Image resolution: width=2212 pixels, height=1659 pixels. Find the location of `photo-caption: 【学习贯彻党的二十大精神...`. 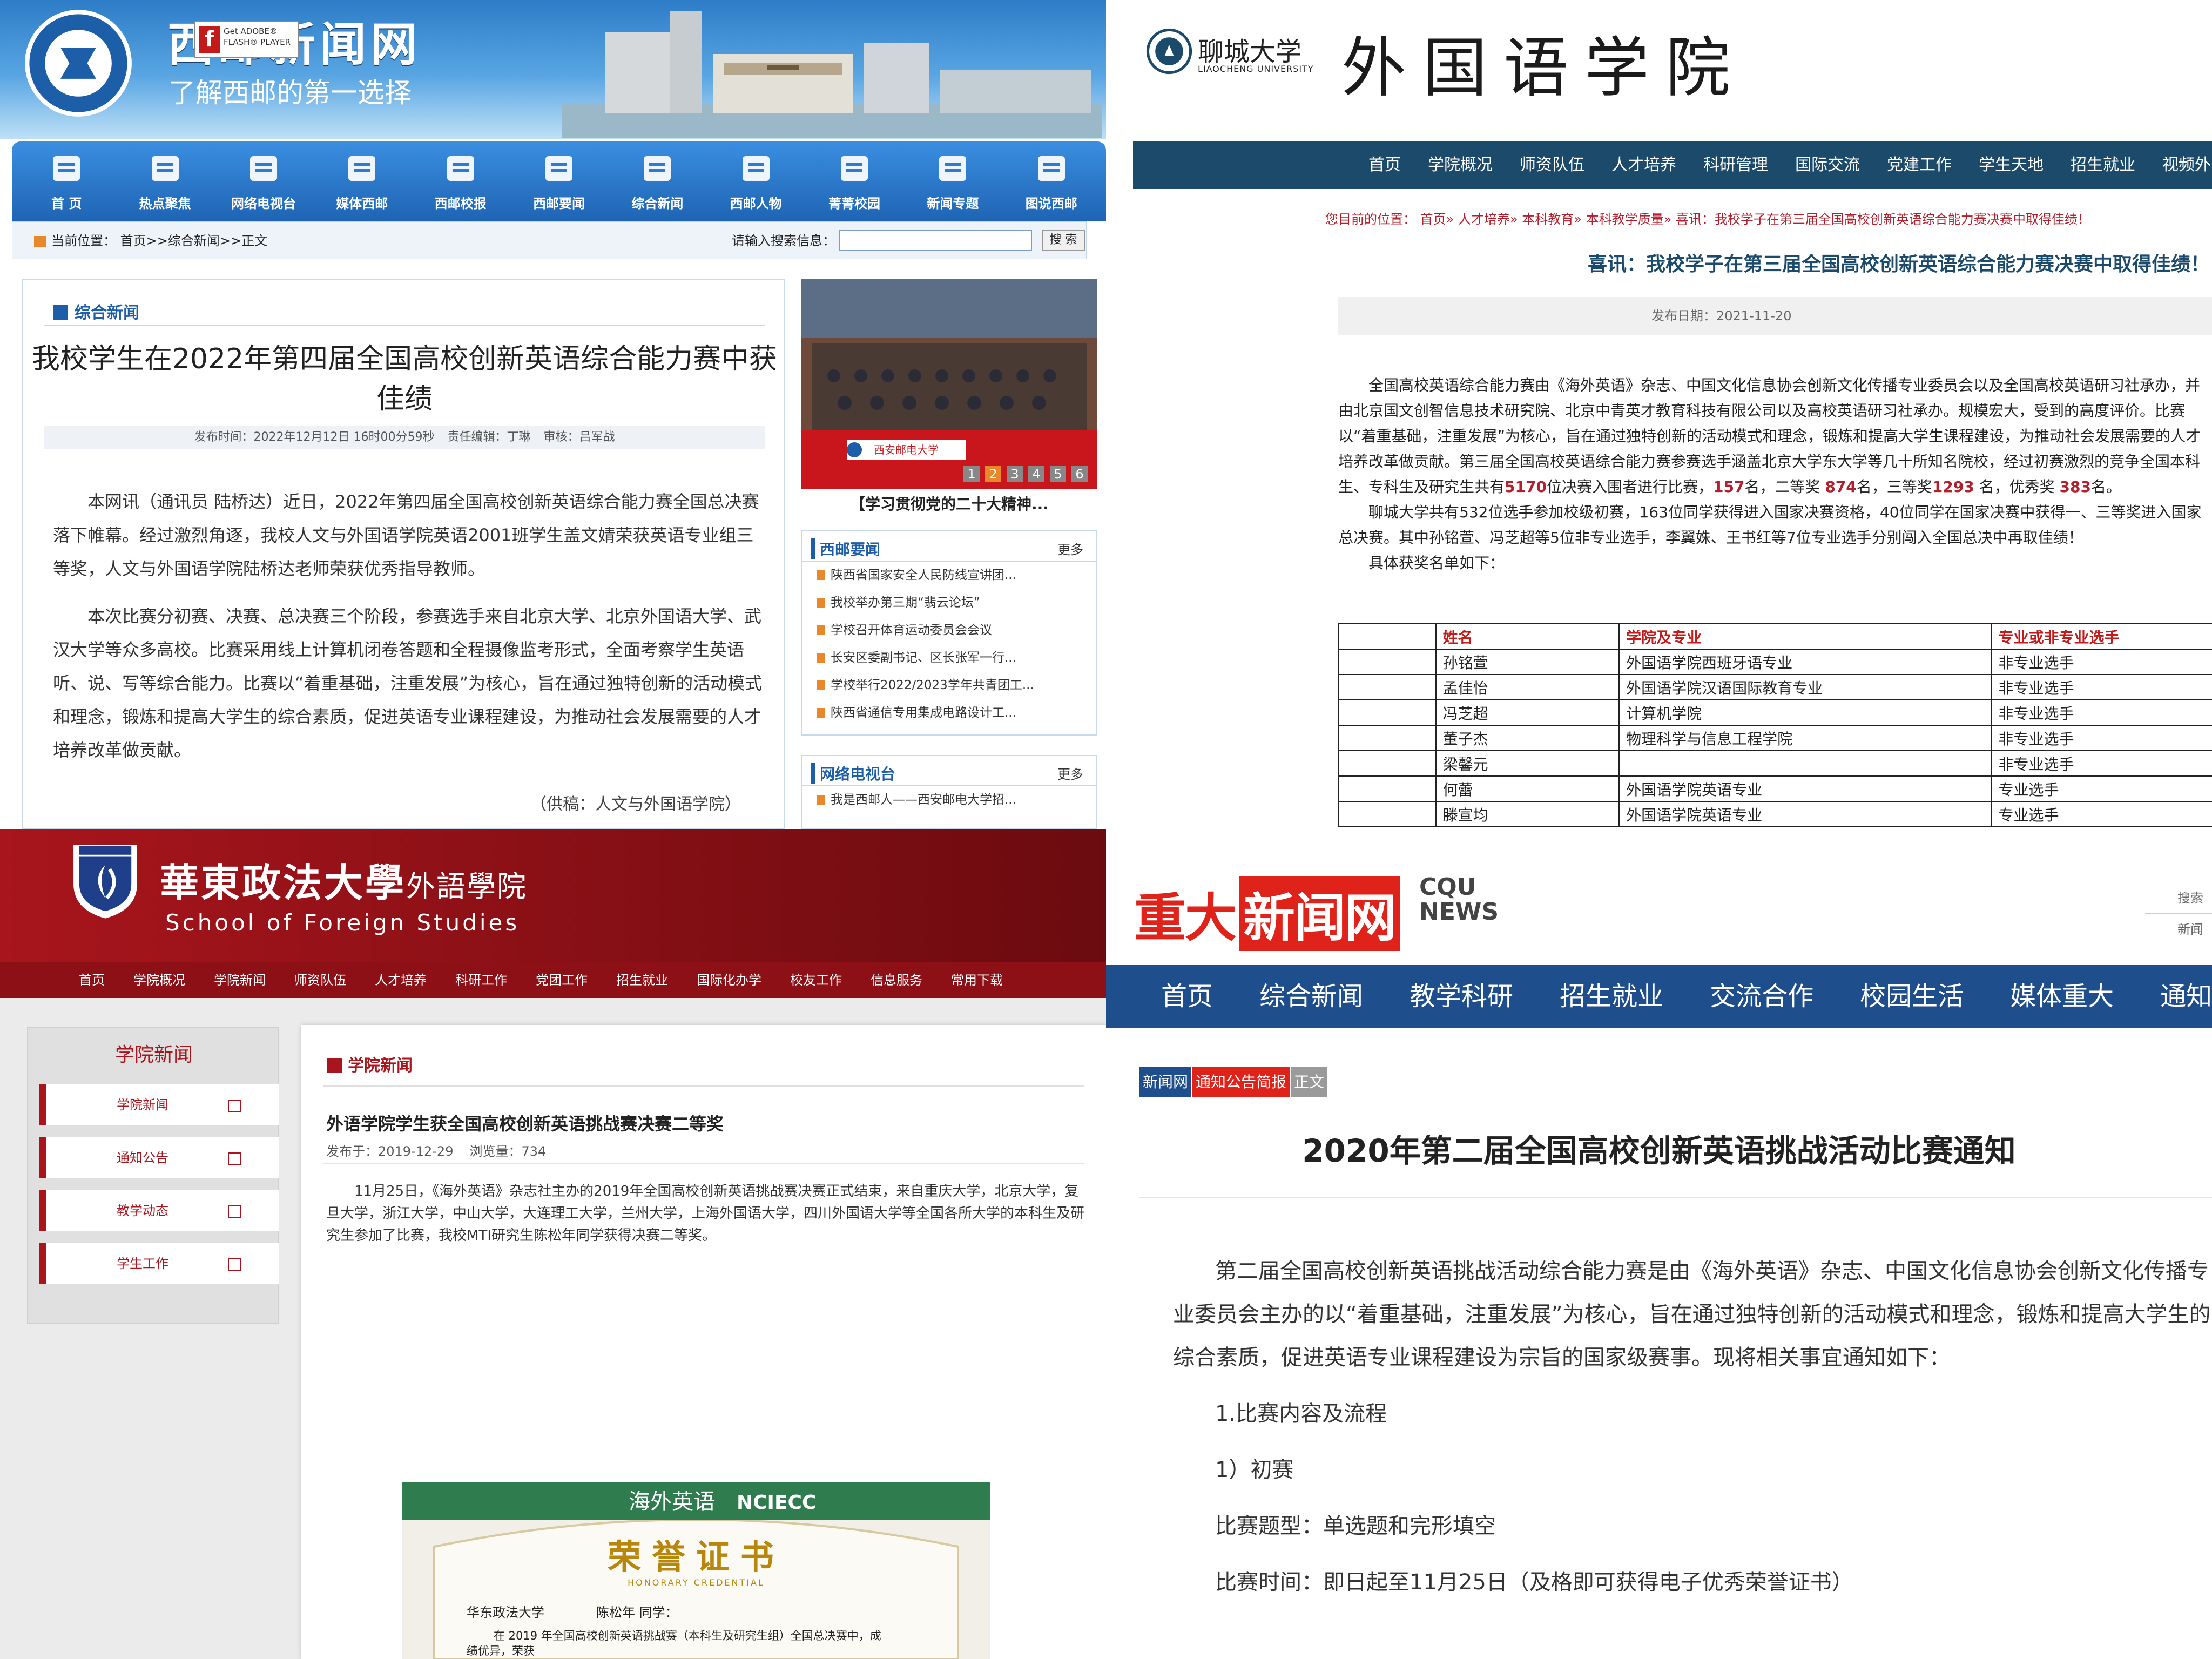

photo-caption: 【学习贯彻党的二十大精神... is located at coordinates (949, 503).